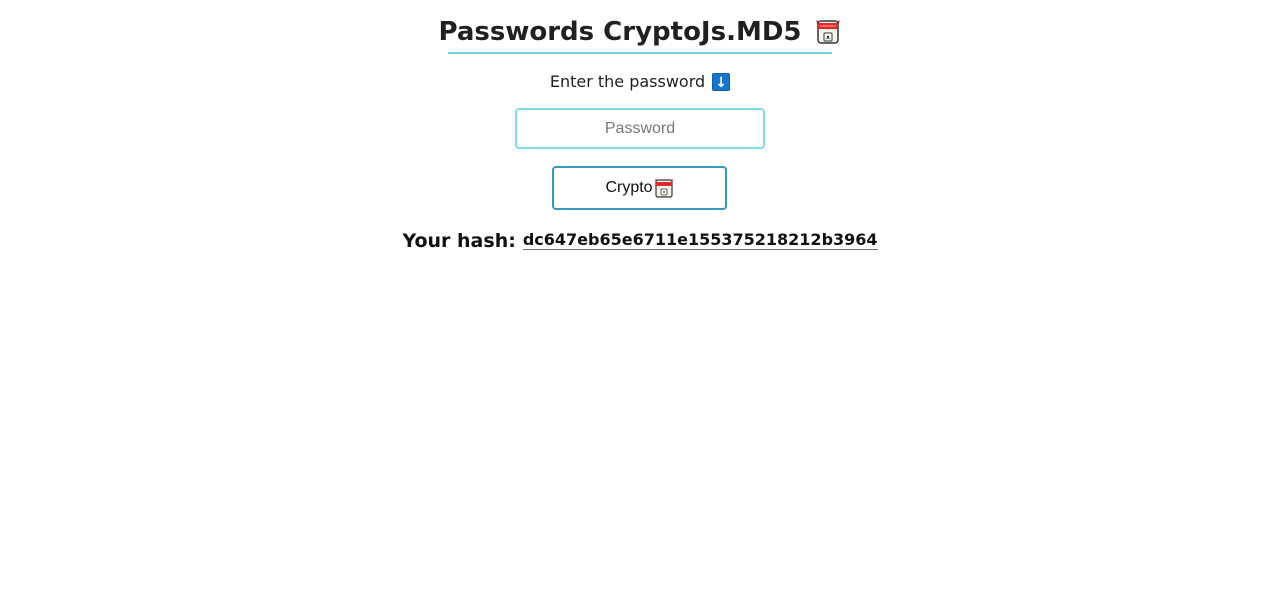 The image size is (1280, 592). Describe the element at coordinates (627, 81) in the screenshot. I see `password-prompt-text: Enter the password` at that location.